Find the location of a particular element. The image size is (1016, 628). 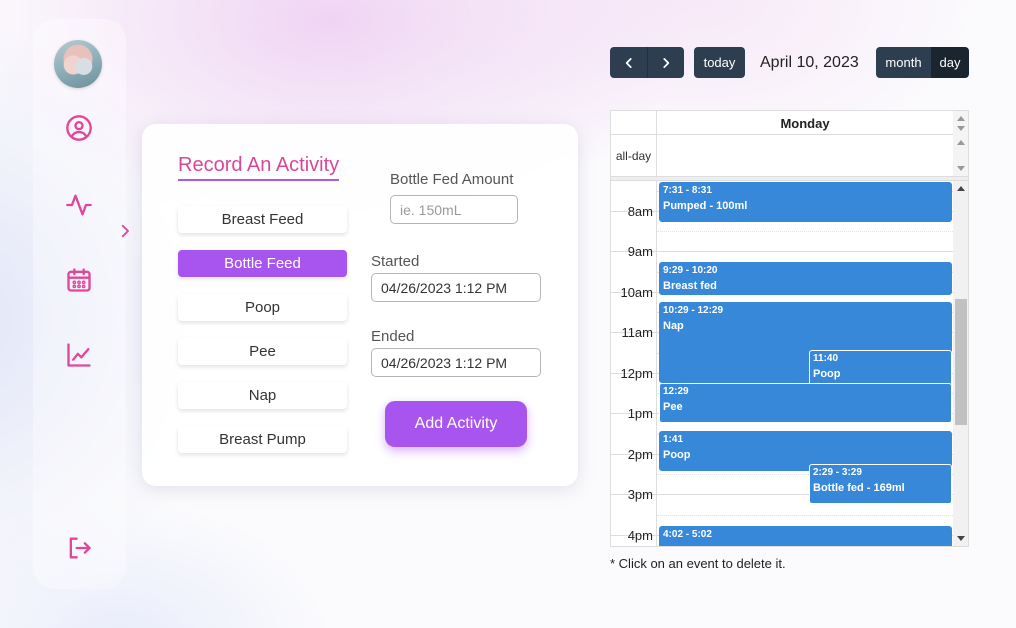

prev-button is located at coordinates (628, 62).